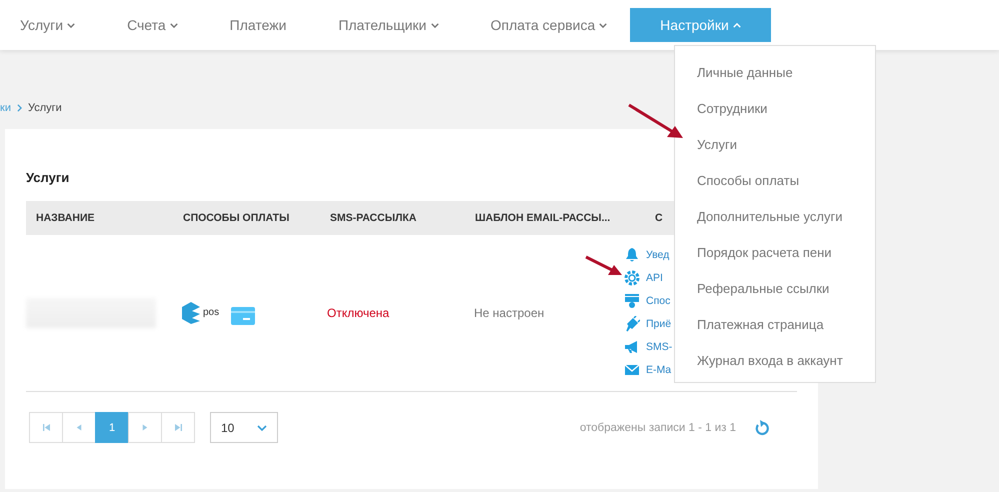  What do you see at coordinates (374, 218) in the screenshot?
I see `column-header: SMS-РАССЫЛКА` at bounding box center [374, 218].